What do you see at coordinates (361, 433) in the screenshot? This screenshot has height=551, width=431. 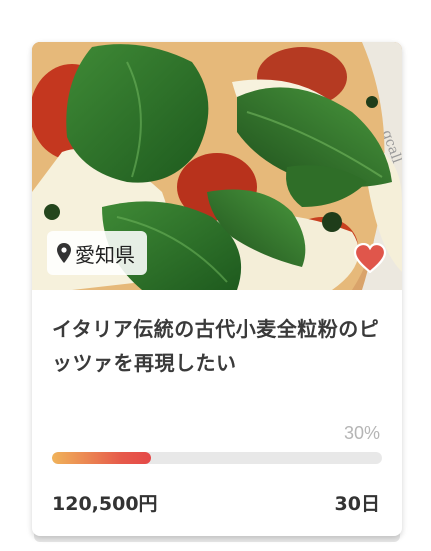 I see `progress-percent: 30%` at bounding box center [361, 433].